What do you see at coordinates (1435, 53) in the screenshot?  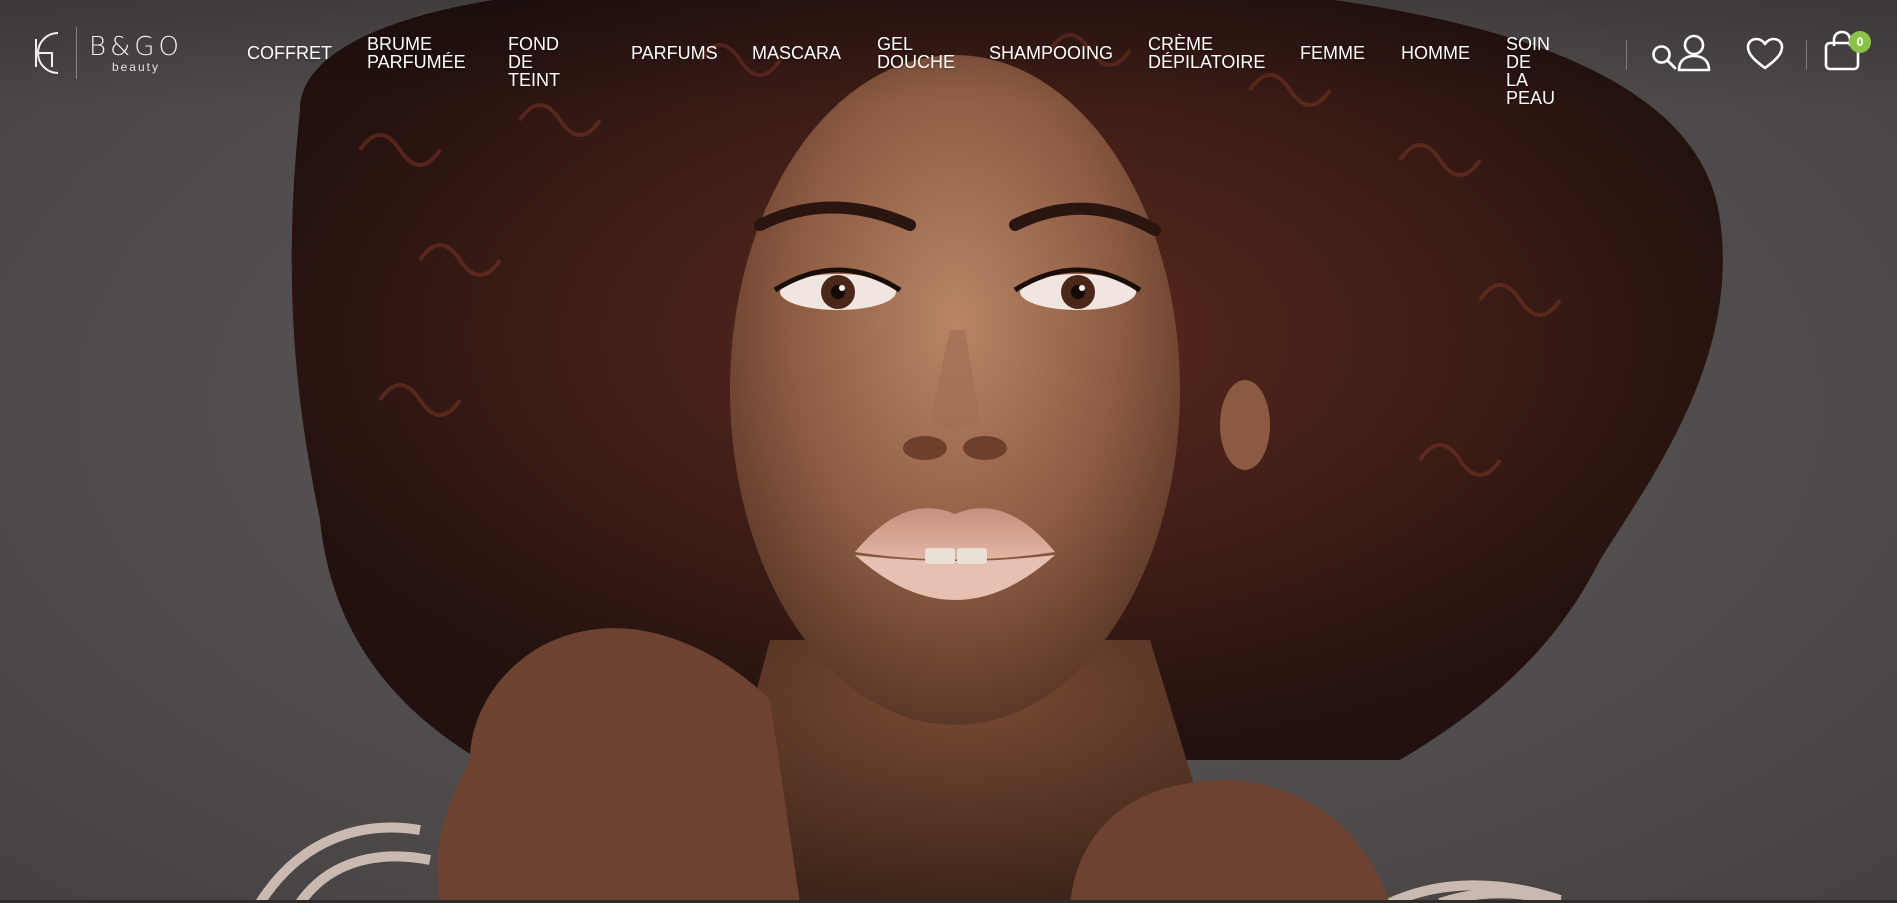 I see `nav-item-homme: HOMME` at bounding box center [1435, 53].